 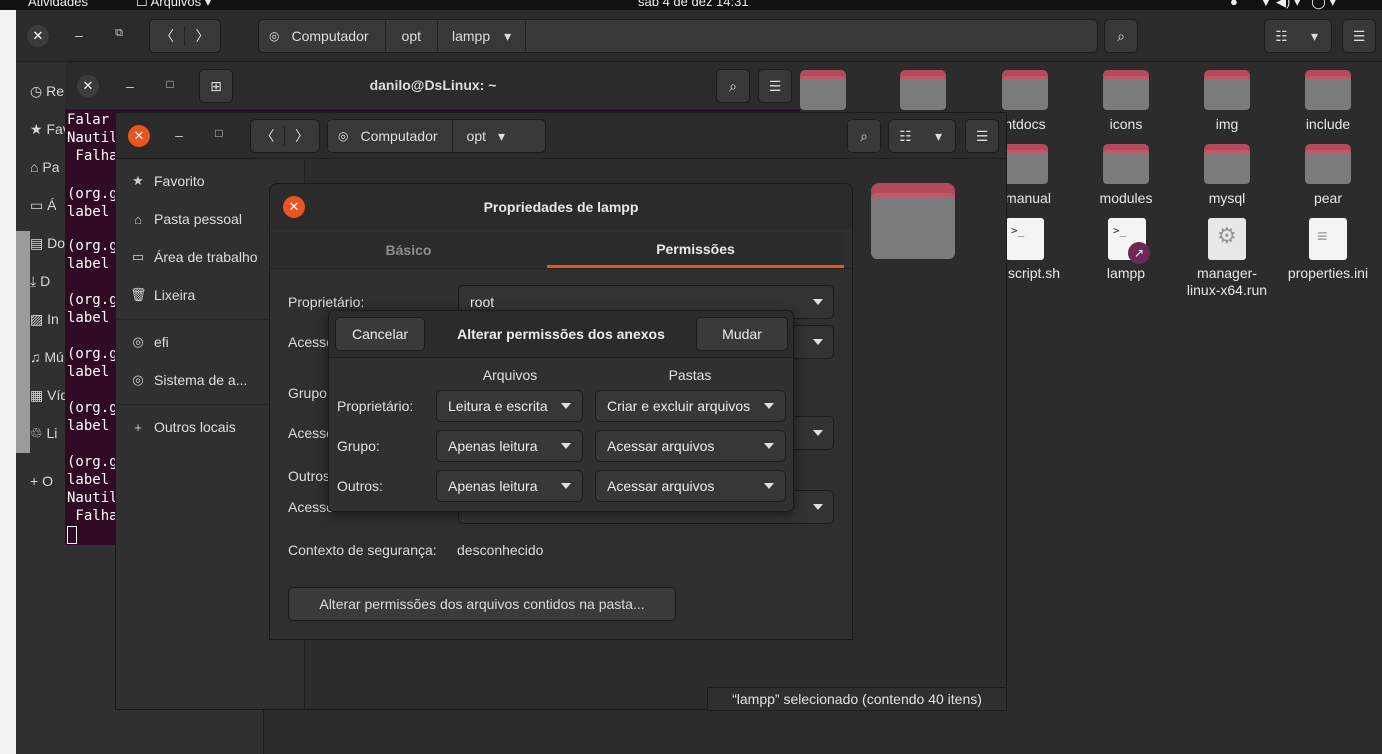 I want to click on new-tab-icon: ⊞, so click(x=216, y=86).